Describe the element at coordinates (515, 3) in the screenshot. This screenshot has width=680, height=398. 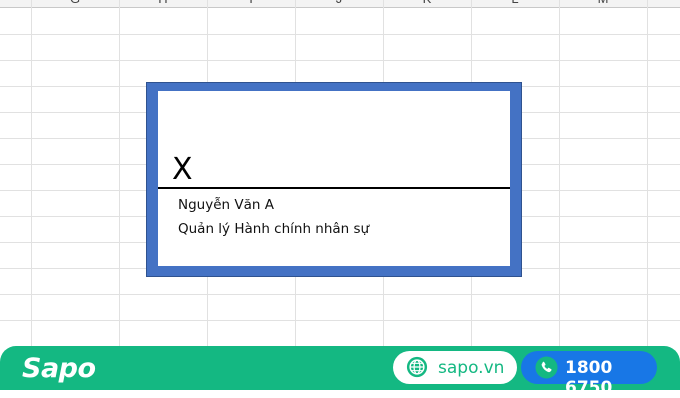
I see `column-header-l: L` at that location.